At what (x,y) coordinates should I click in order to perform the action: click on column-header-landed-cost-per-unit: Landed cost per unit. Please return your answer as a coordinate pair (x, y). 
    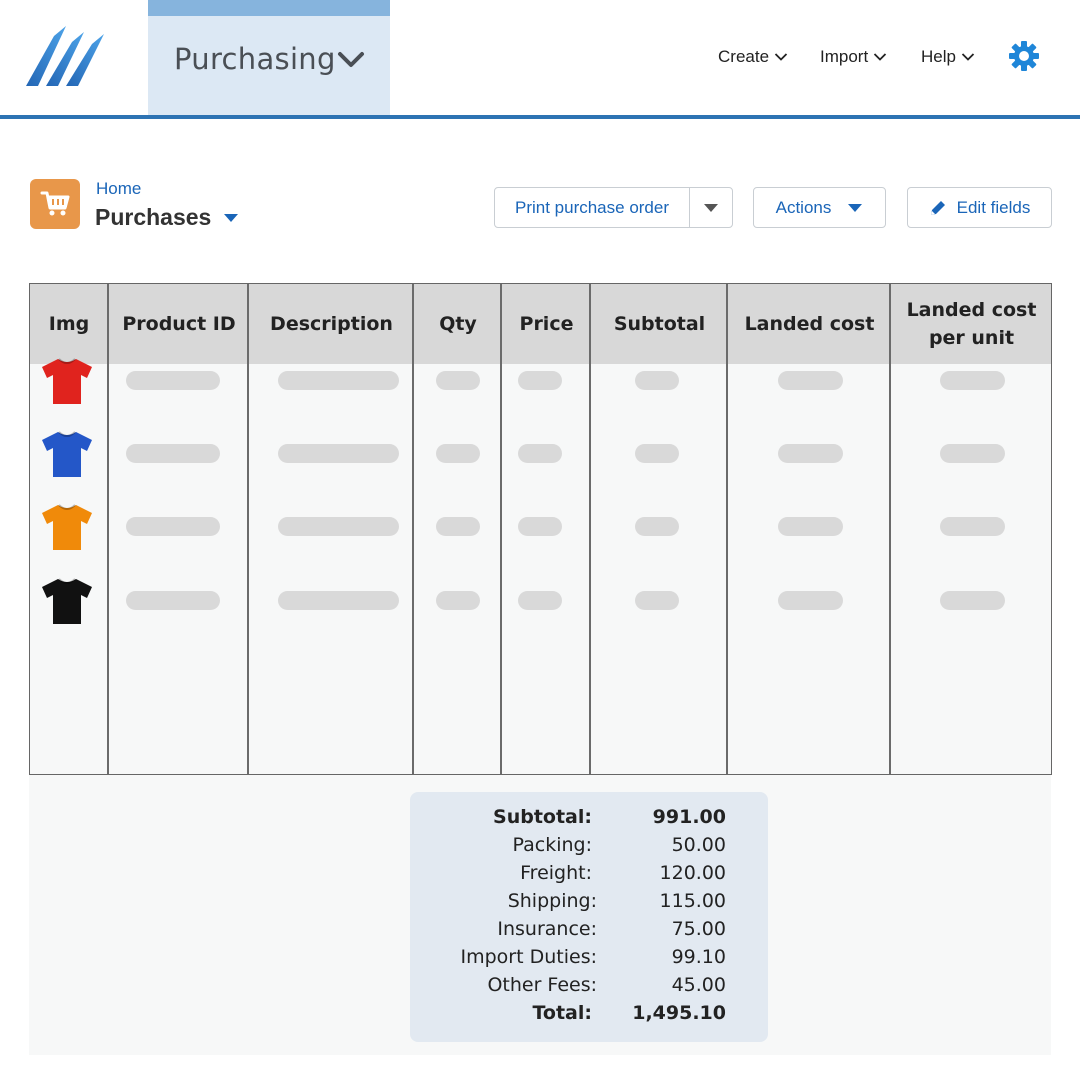
    Looking at the image, I should click on (971, 324).